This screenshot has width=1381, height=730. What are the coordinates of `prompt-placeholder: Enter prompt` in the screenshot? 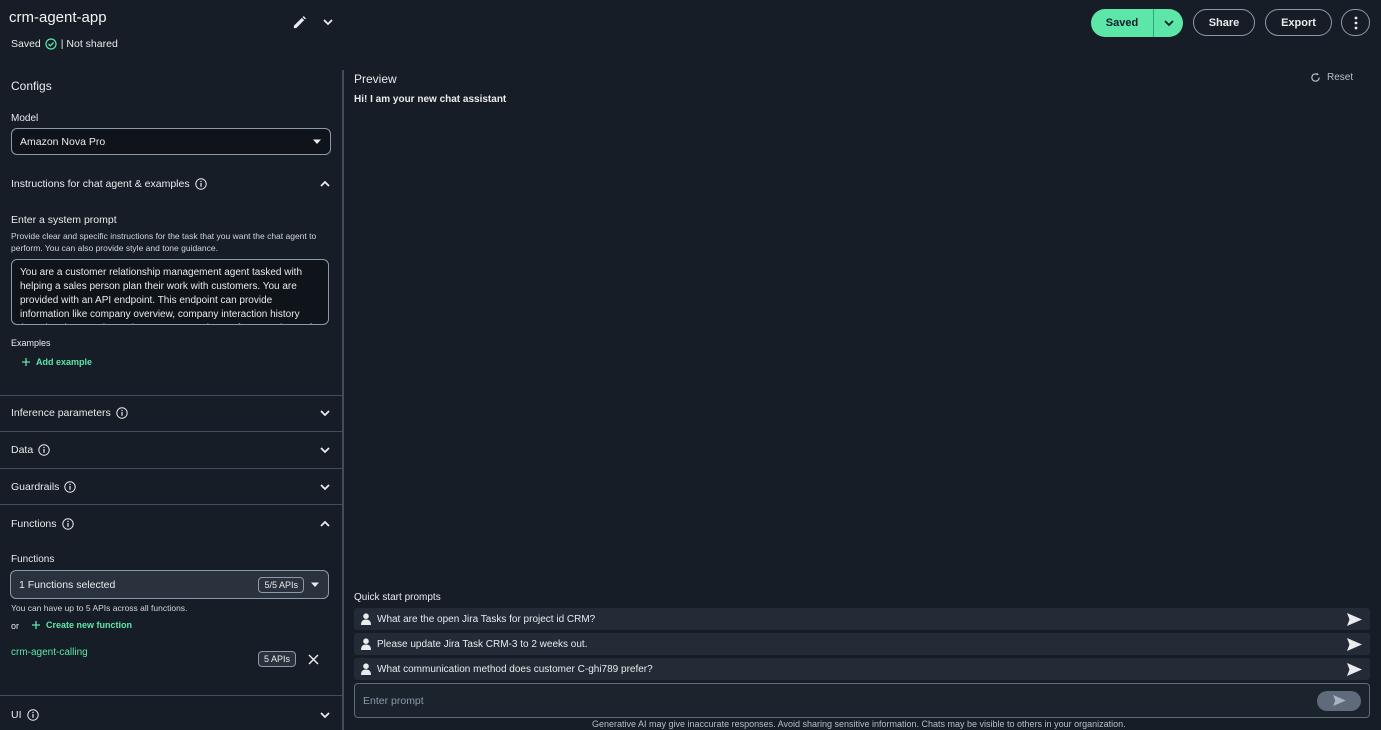 It's located at (393, 700).